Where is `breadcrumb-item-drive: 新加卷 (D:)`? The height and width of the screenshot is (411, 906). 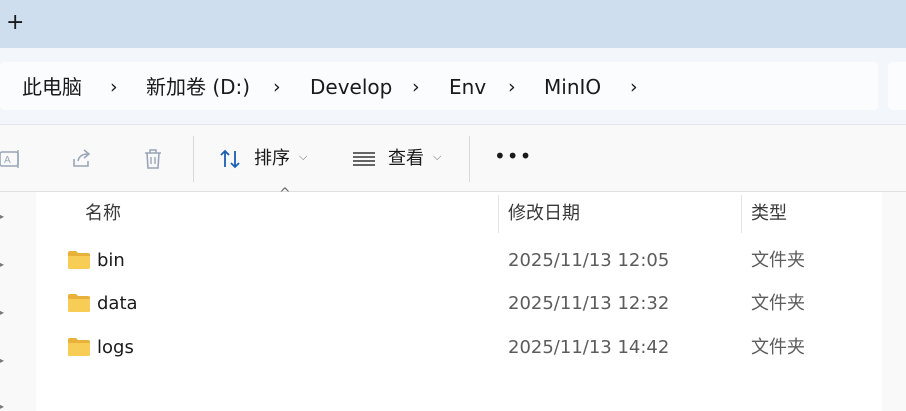 breadcrumb-item-drive: 新加卷 (D:) is located at coordinates (198, 87).